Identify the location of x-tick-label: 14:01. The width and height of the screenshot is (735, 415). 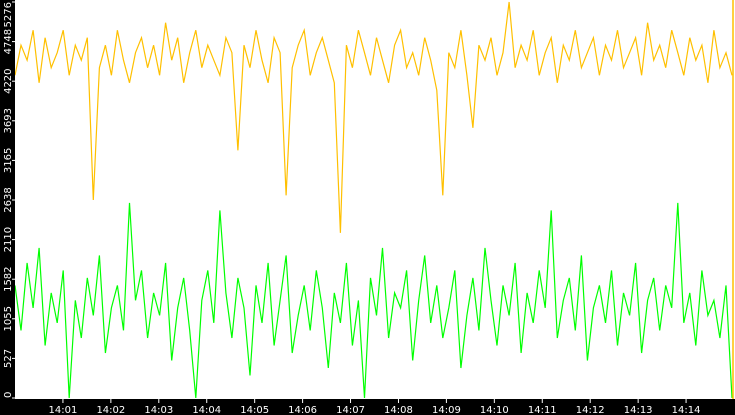
(63, 410).